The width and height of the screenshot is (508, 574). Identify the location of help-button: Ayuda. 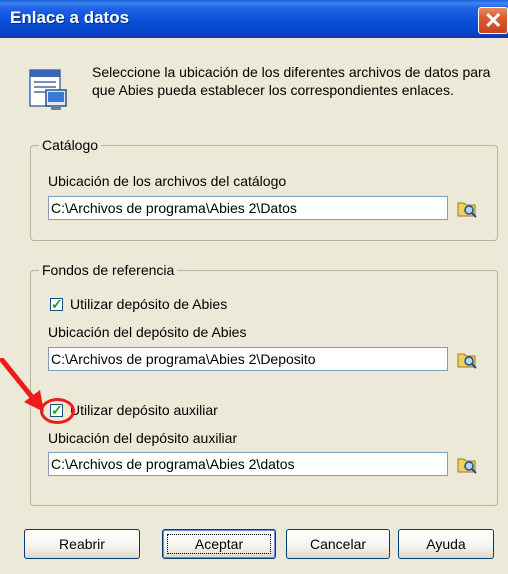
(446, 544).